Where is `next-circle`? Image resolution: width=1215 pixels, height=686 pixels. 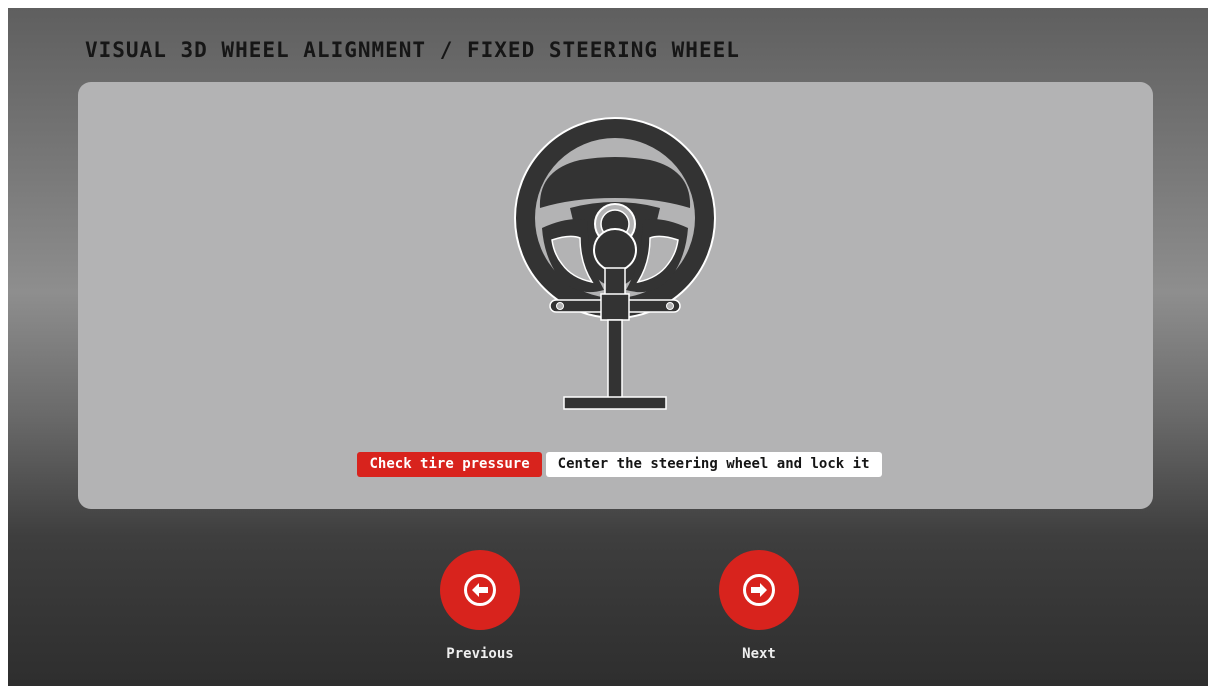 next-circle is located at coordinates (759, 590).